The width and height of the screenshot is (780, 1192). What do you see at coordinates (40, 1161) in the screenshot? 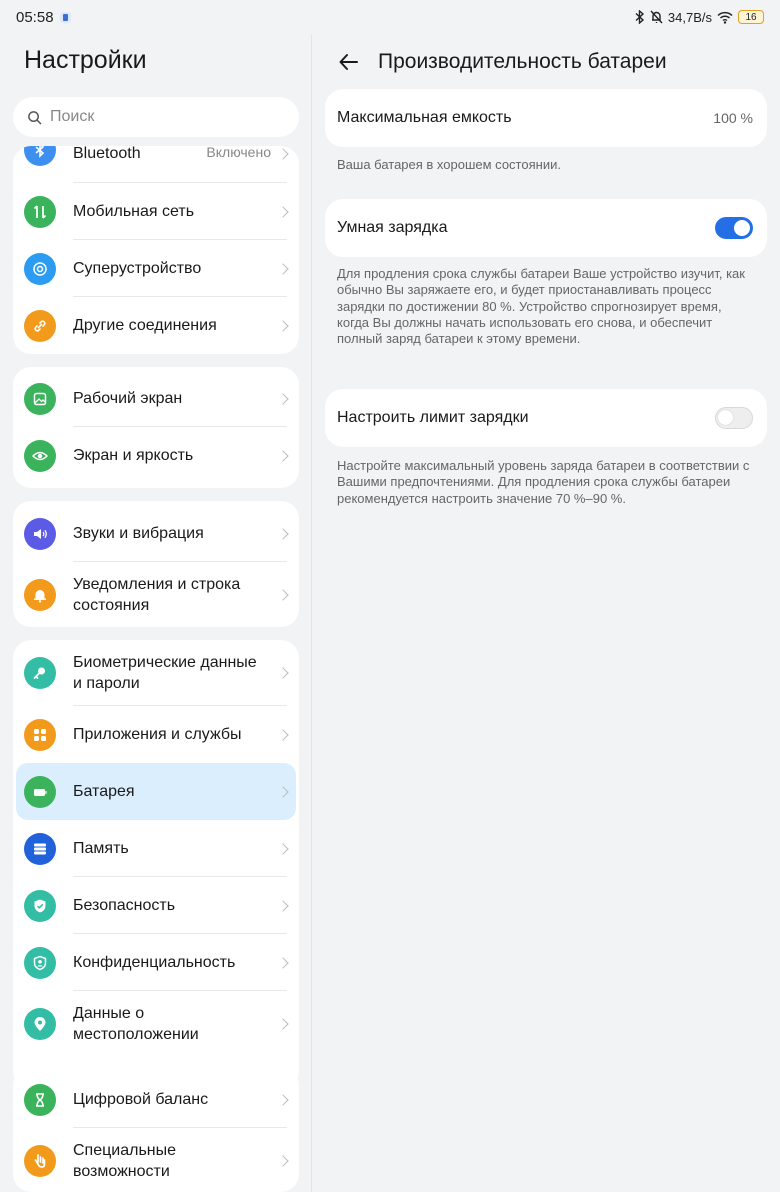
I see `accessibility-icon` at bounding box center [40, 1161].